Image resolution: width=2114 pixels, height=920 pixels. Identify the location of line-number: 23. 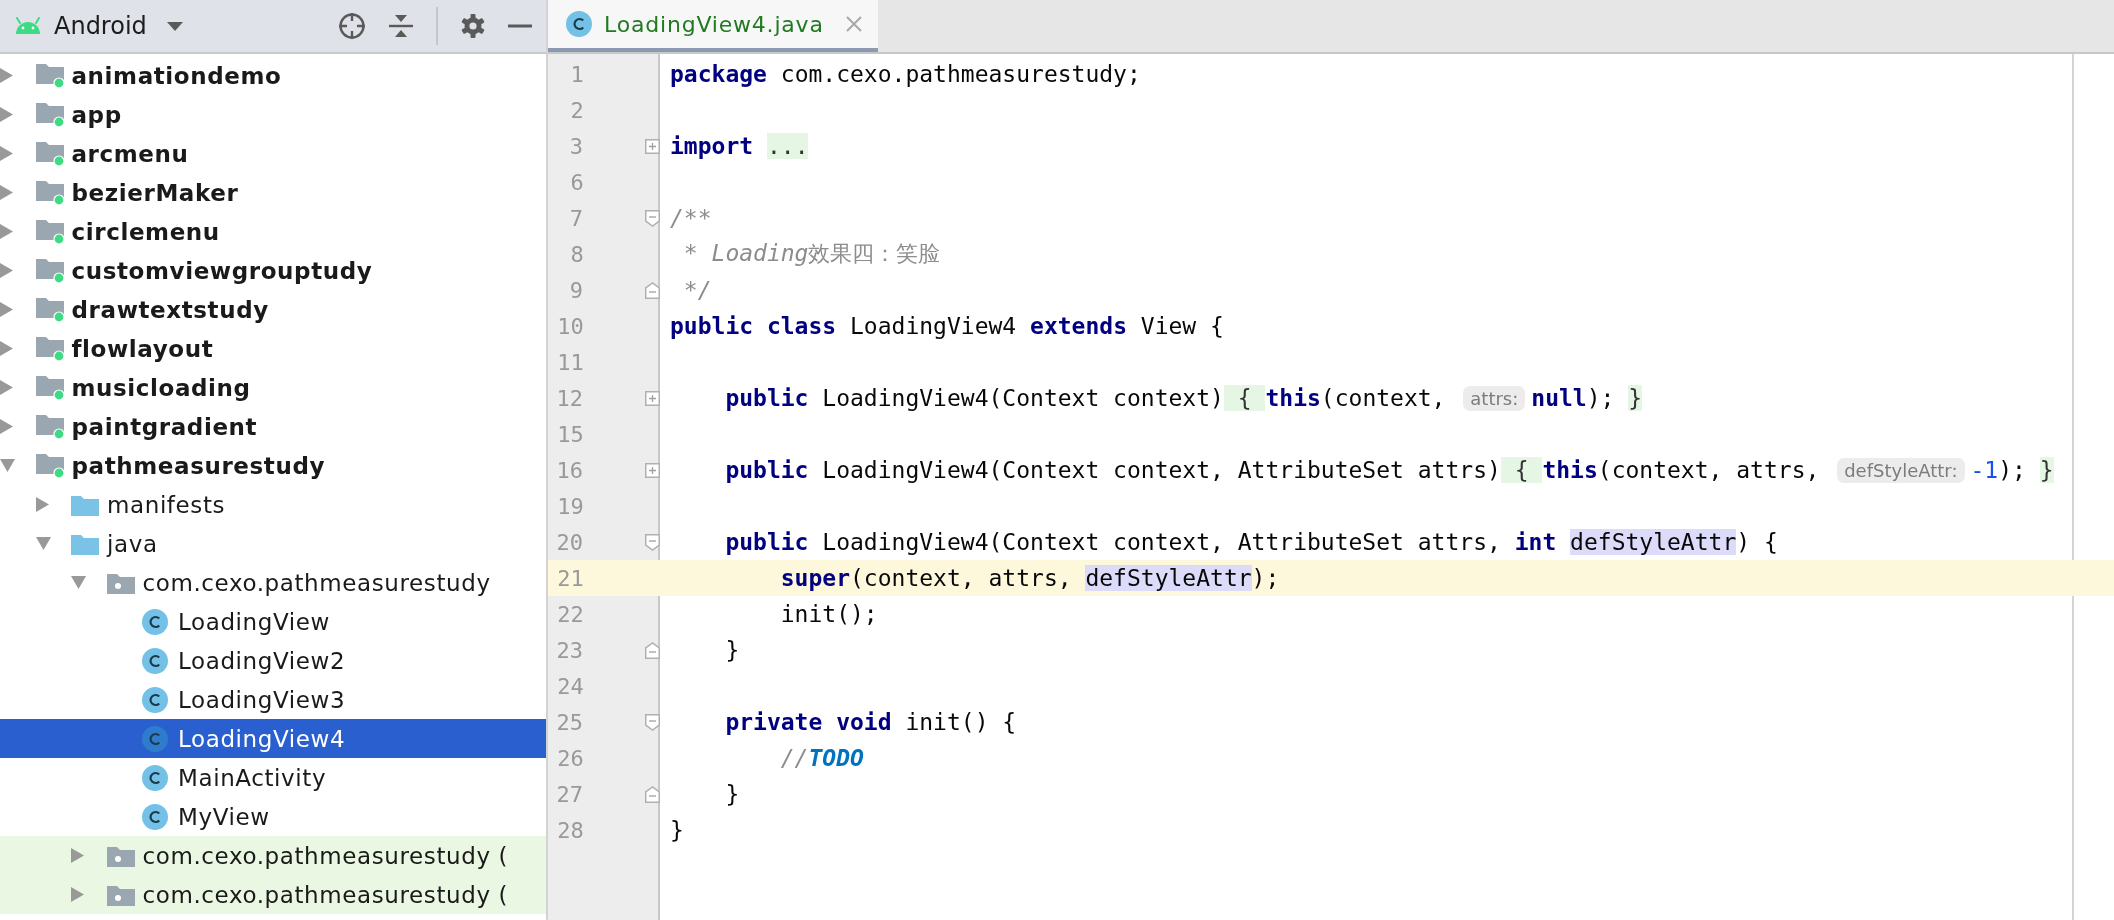
(569, 650).